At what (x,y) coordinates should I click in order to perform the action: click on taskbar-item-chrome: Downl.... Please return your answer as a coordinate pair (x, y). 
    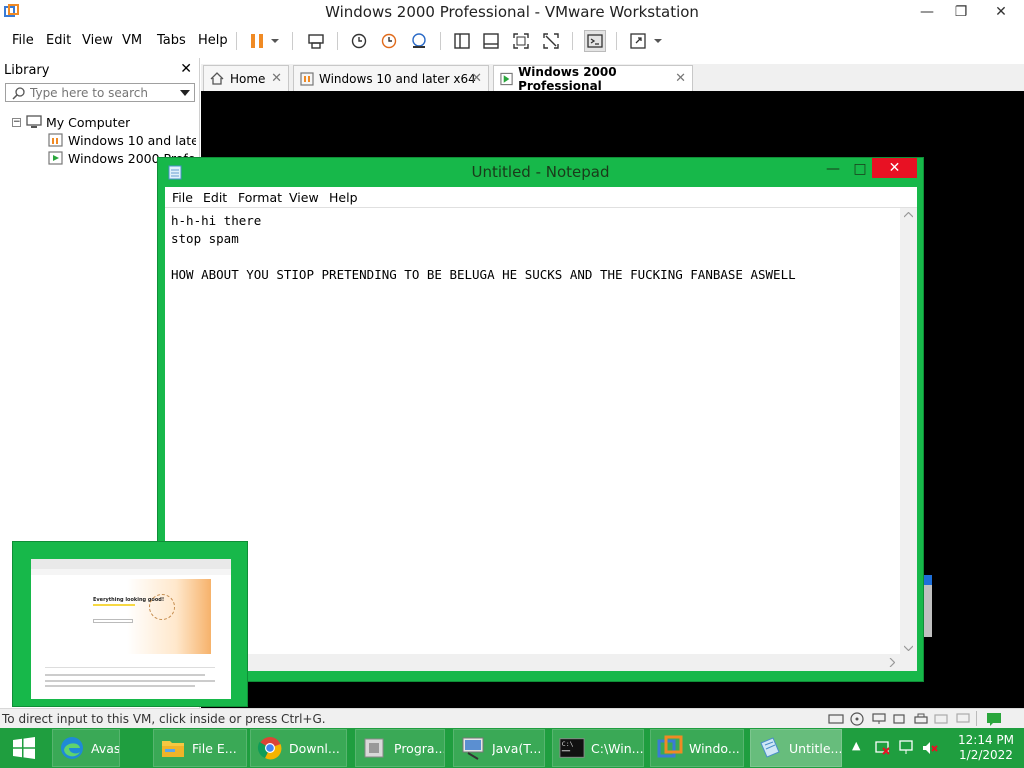
    Looking at the image, I should click on (298, 748).